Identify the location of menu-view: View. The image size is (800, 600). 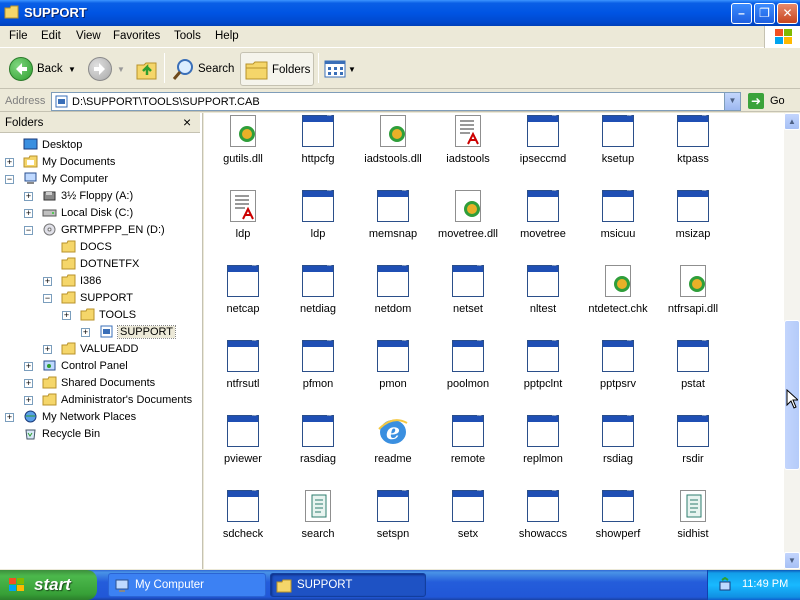
(88, 36).